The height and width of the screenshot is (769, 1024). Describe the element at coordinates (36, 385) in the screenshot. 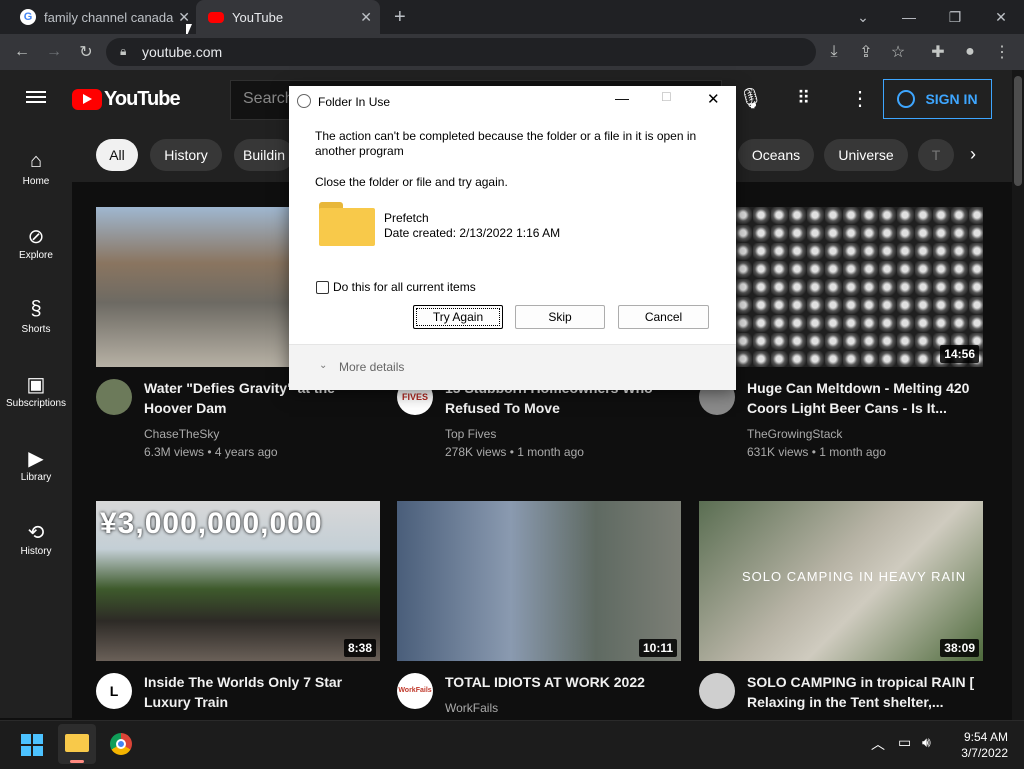

I see `subscriptions-icon: ▣` at that location.